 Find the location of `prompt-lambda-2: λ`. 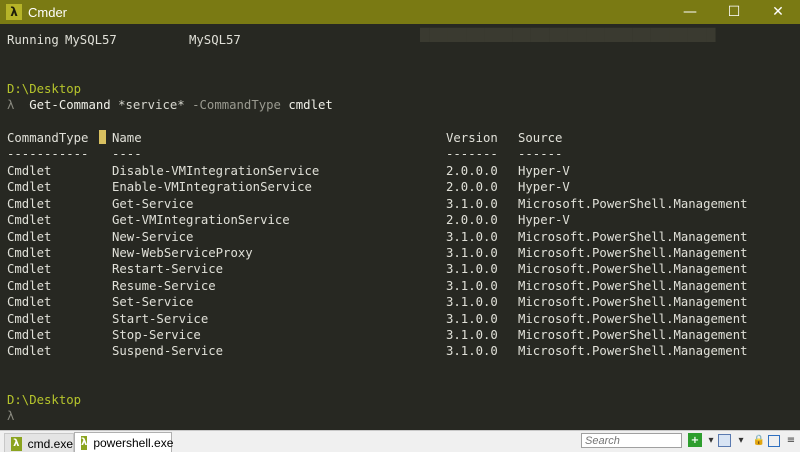

prompt-lambda-2: λ is located at coordinates (11, 416).